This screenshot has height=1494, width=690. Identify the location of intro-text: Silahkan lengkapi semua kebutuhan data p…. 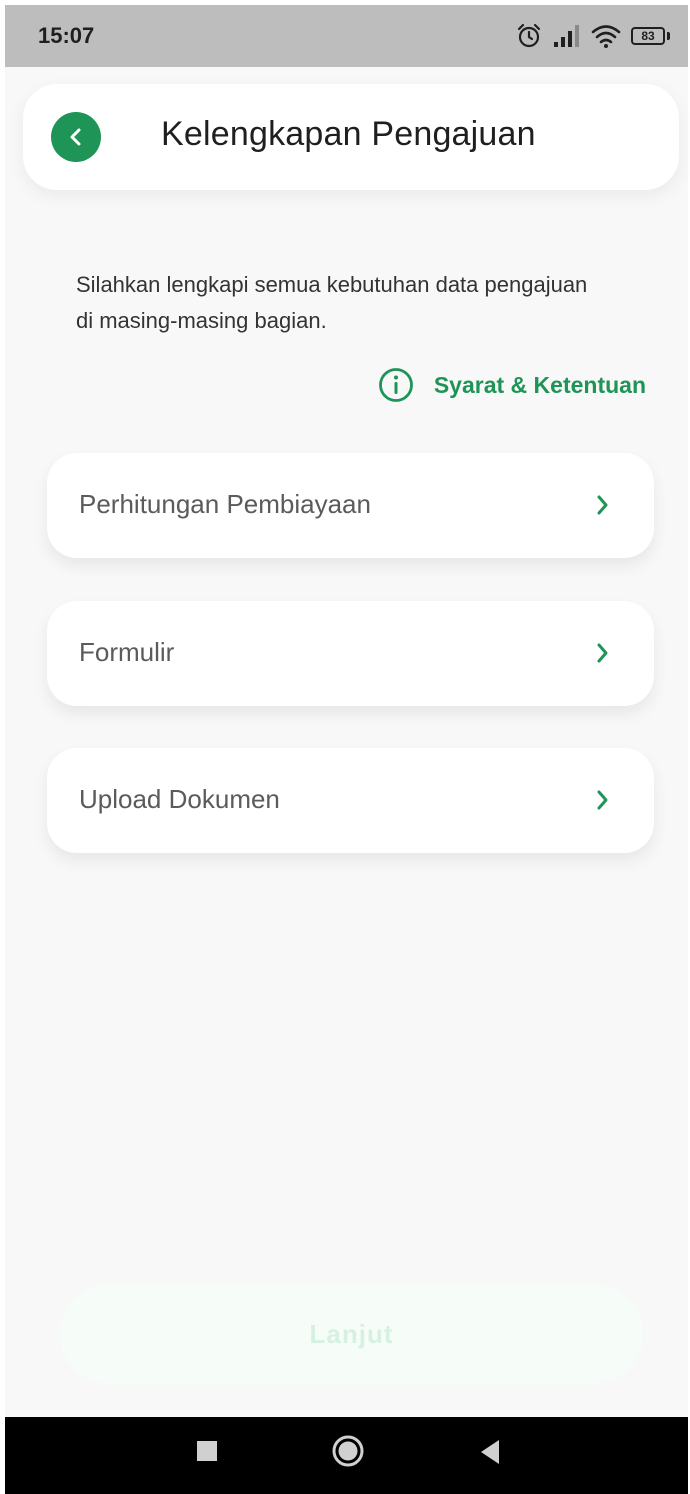
(332, 302).